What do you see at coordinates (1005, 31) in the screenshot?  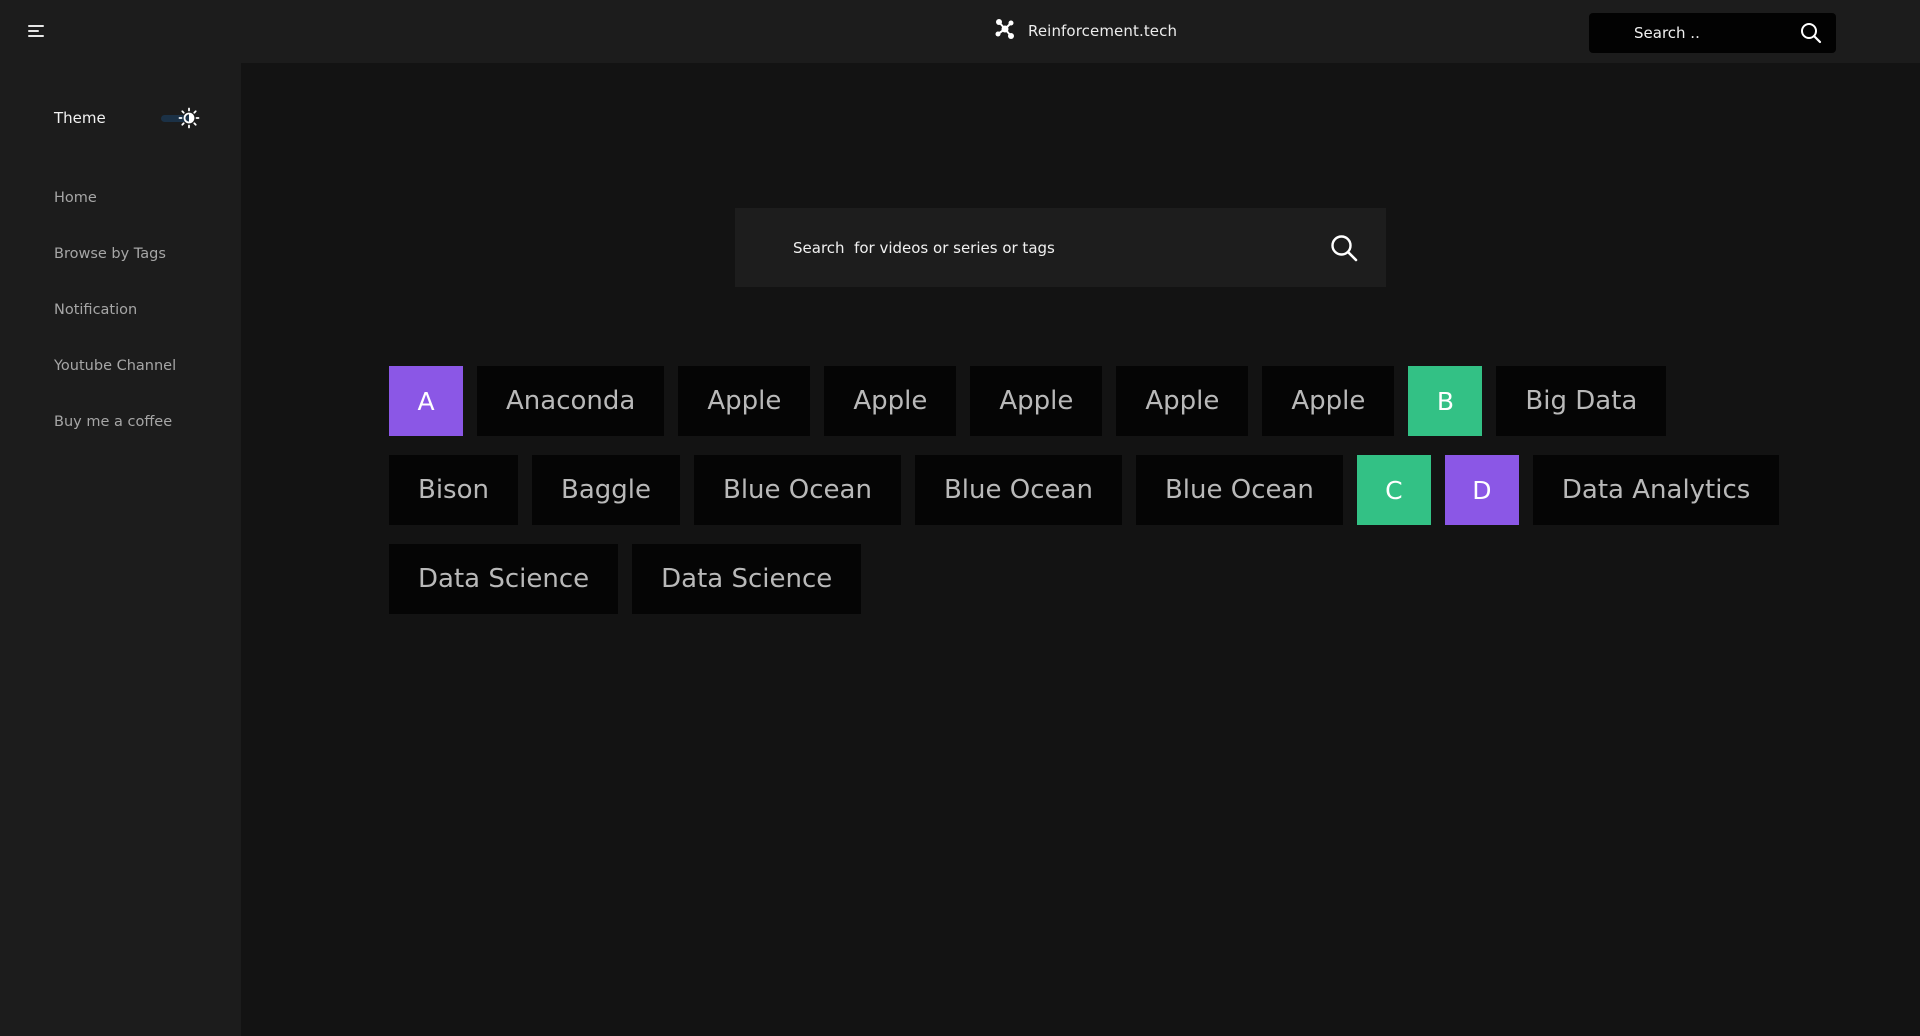 I see `molecule-logo-icon` at bounding box center [1005, 31].